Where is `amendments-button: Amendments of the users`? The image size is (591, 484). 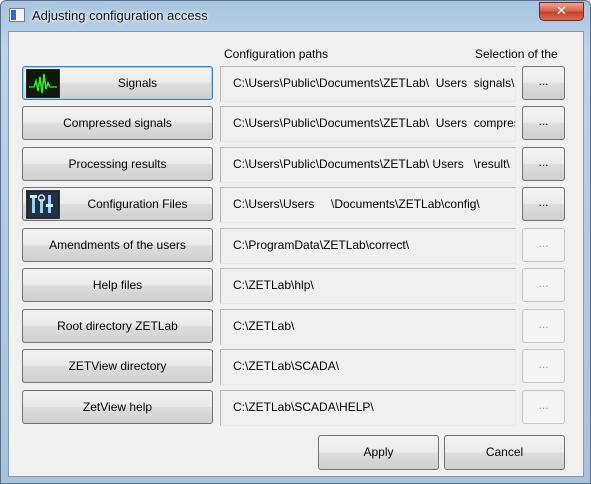
amendments-button: Amendments of the users is located at coordinates (117, 245).